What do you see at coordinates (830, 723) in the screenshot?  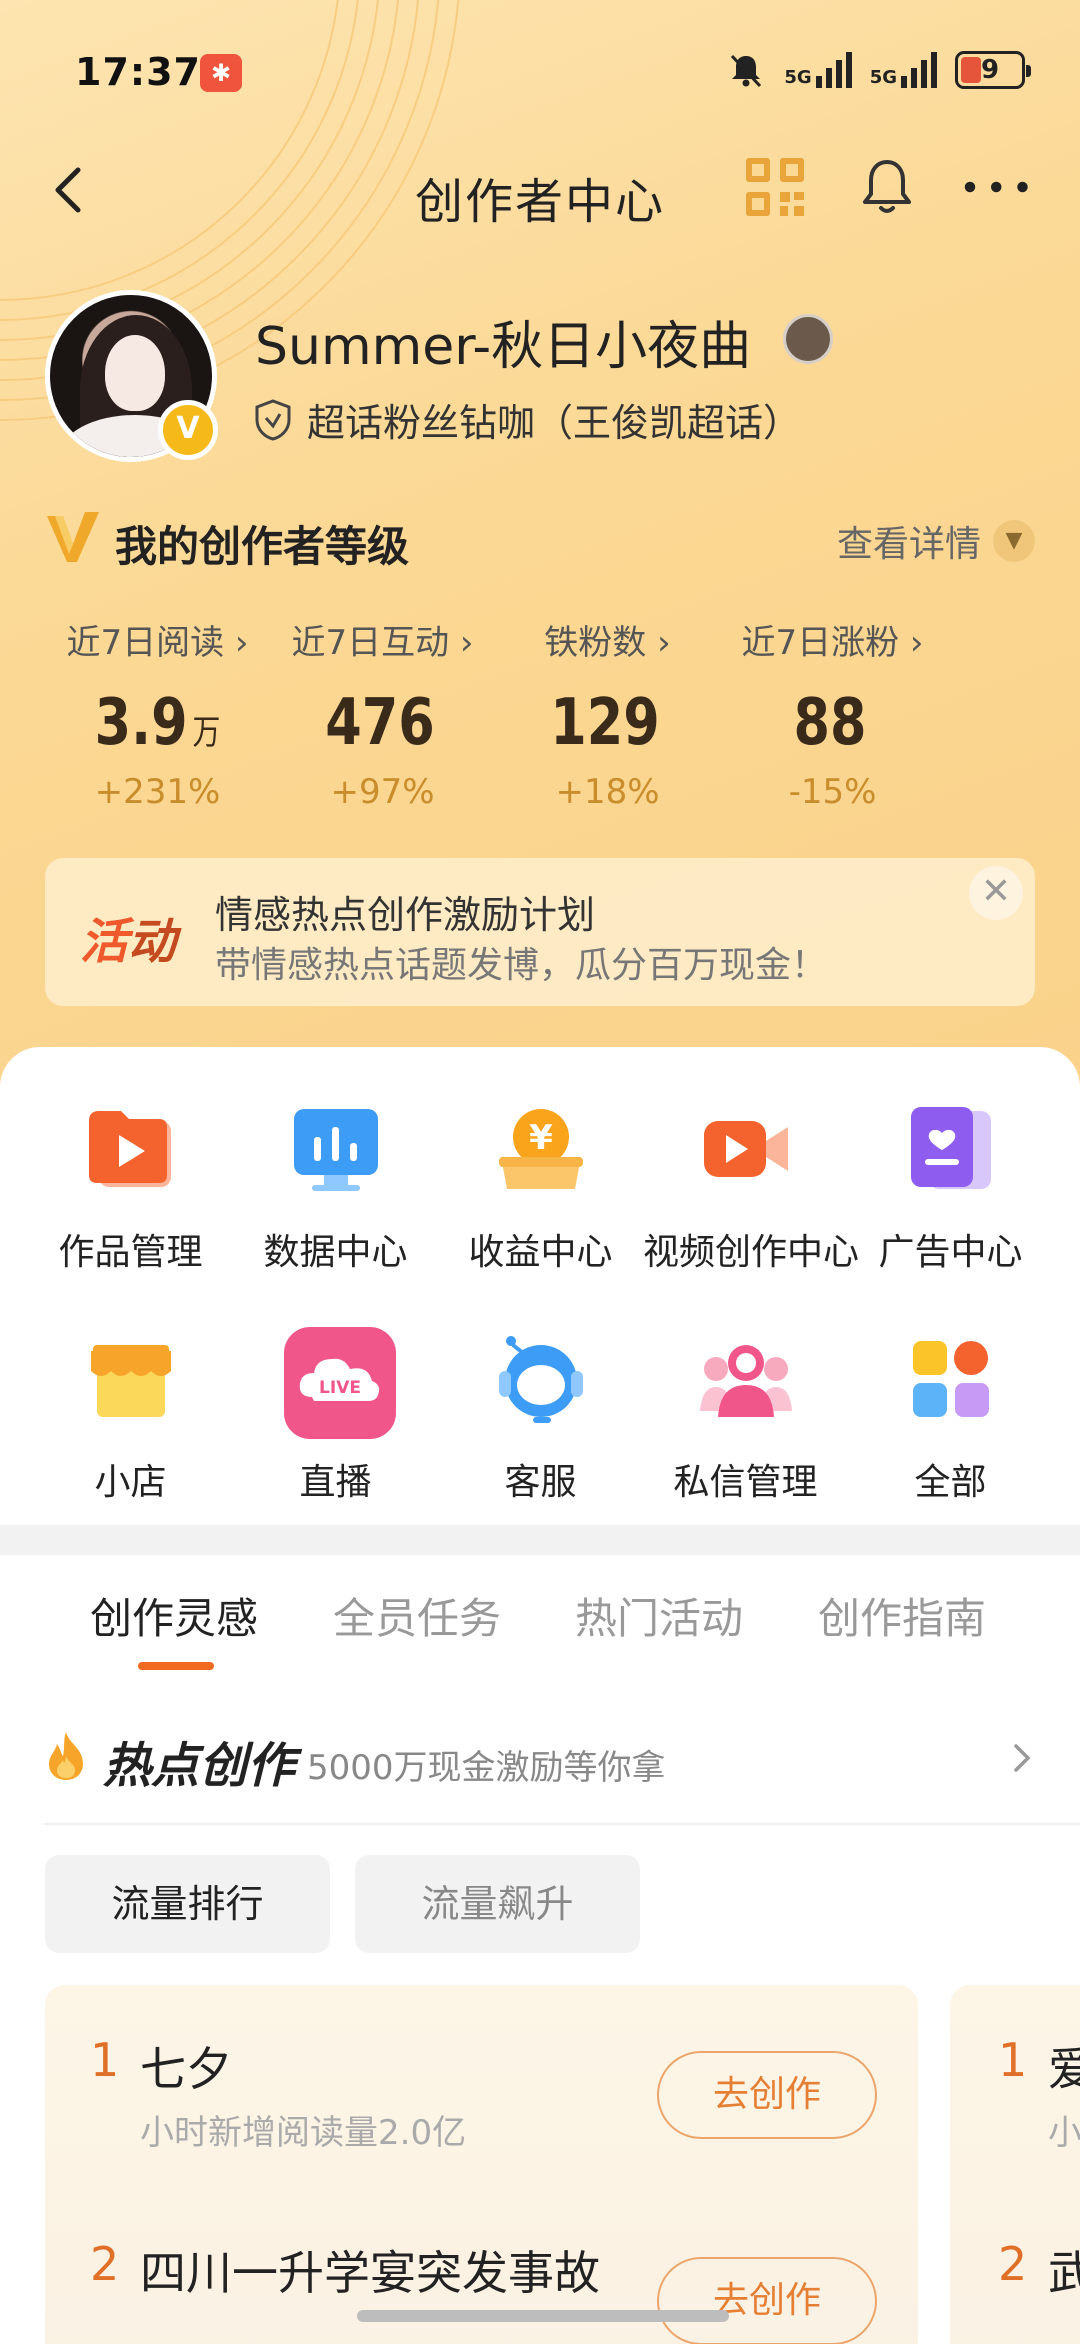 I see `stat-value: 88` at bounding box center [830, 723].